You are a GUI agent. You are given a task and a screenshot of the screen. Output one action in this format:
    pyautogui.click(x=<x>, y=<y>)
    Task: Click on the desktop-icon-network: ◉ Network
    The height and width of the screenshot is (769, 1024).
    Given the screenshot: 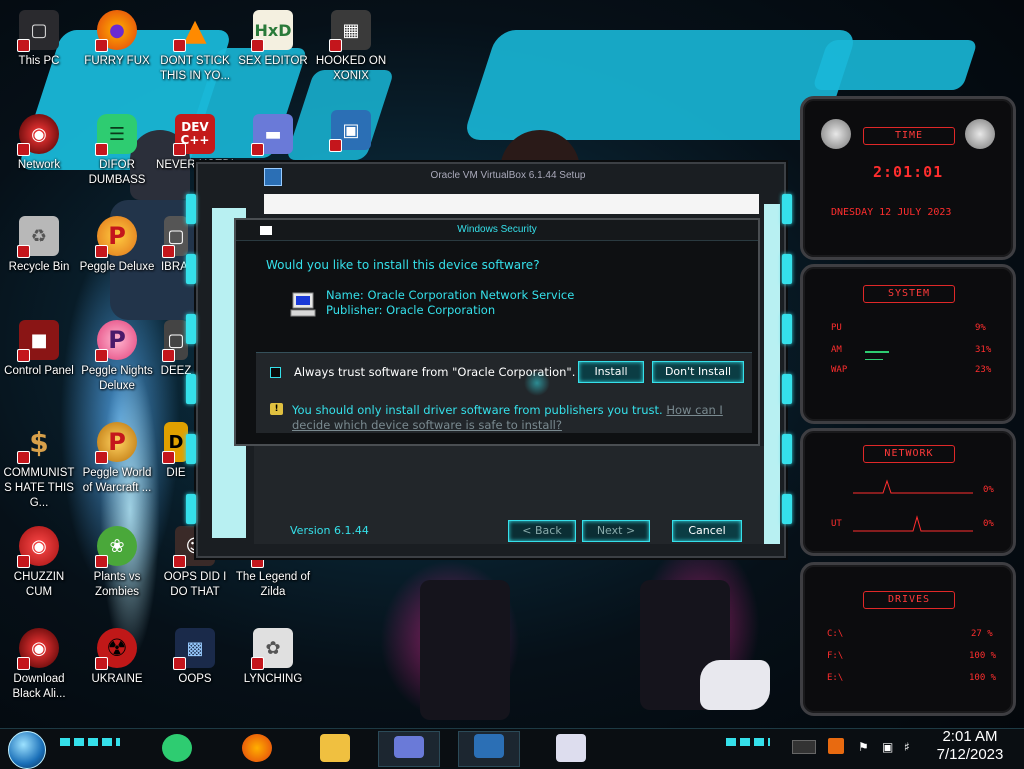 What is the action you would take?
    pyautogui.click(x=39, y=143)
    